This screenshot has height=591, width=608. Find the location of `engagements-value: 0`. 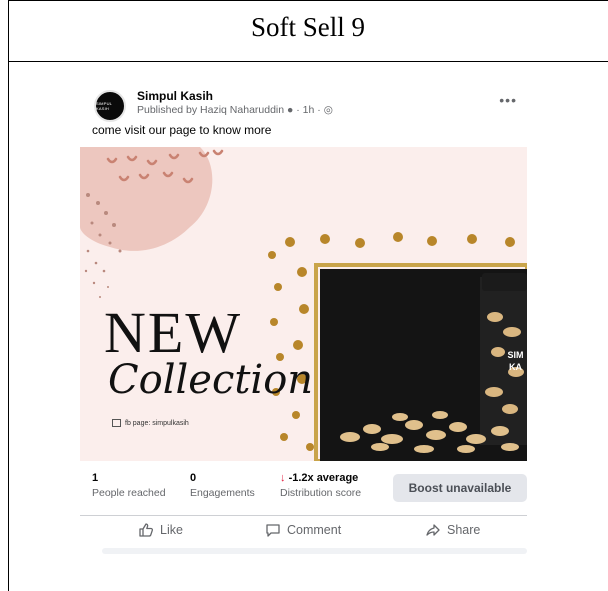

engagements-value: 0 is located at coordinates (193, 478).